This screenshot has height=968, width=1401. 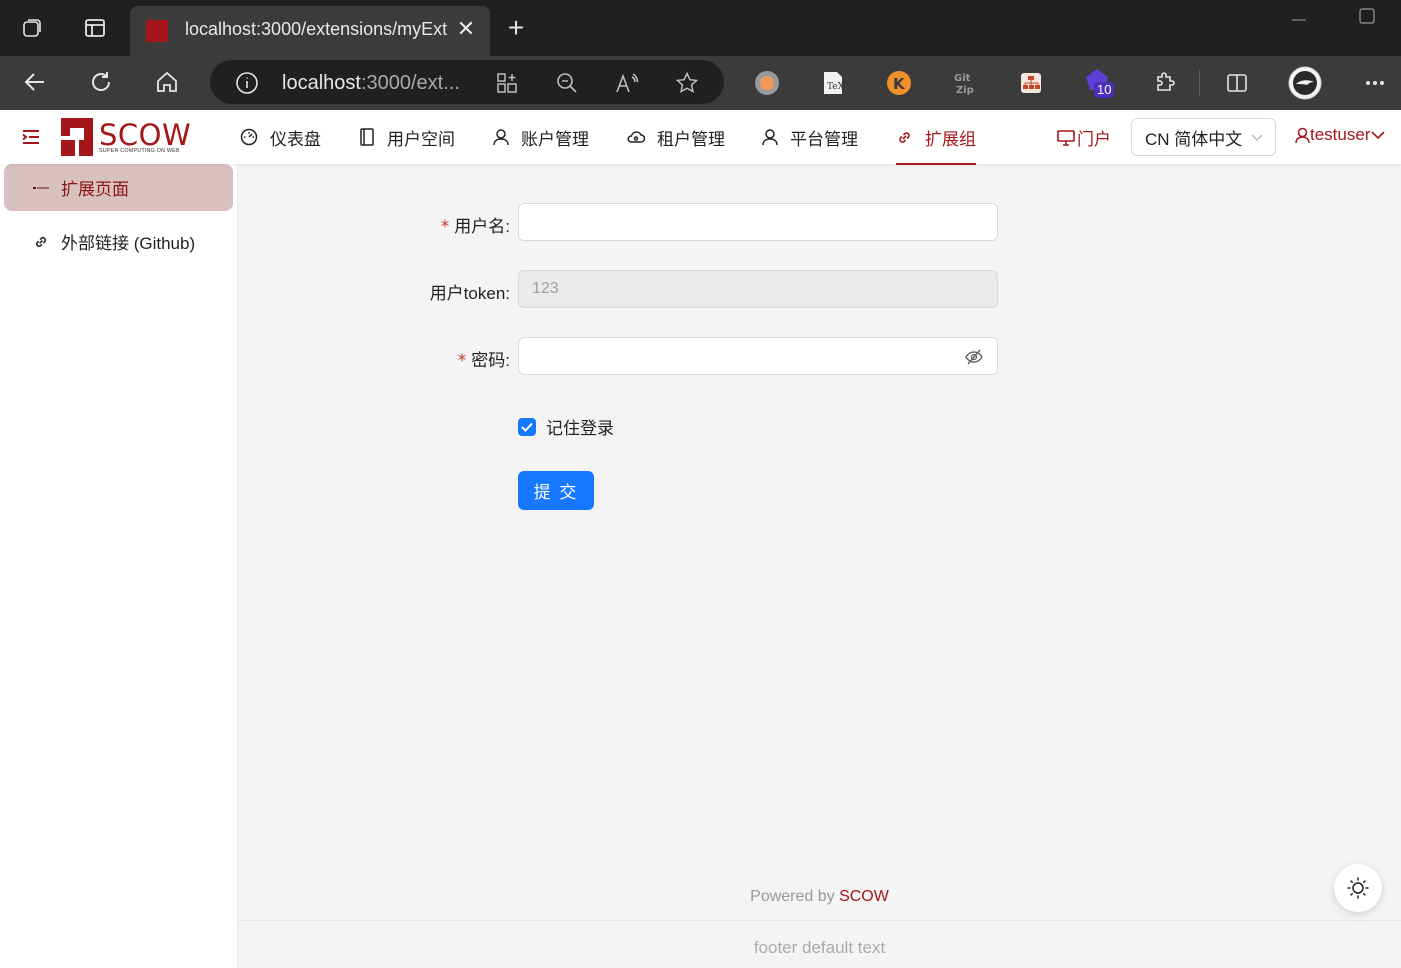 I want to click on workspaces-icon, so click(x=32, y=28).